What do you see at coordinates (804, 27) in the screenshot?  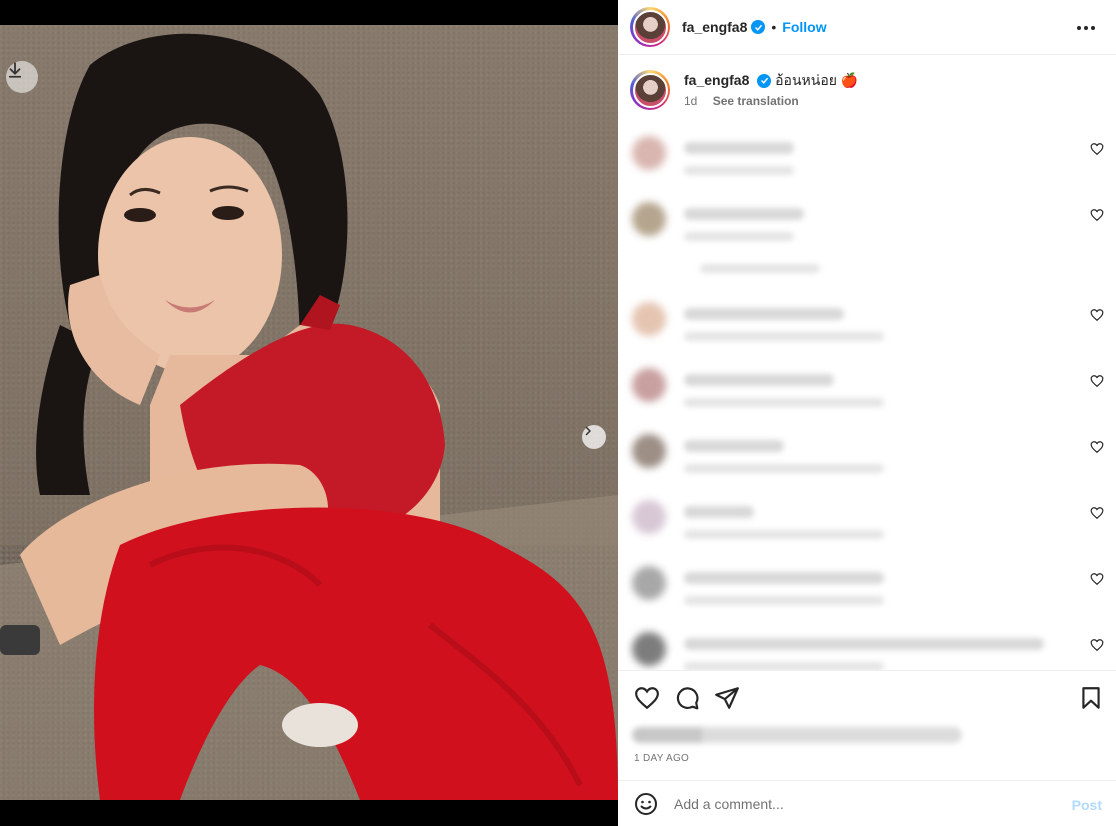 I see `follow-button: Follow` at bounding box center [804, 27].